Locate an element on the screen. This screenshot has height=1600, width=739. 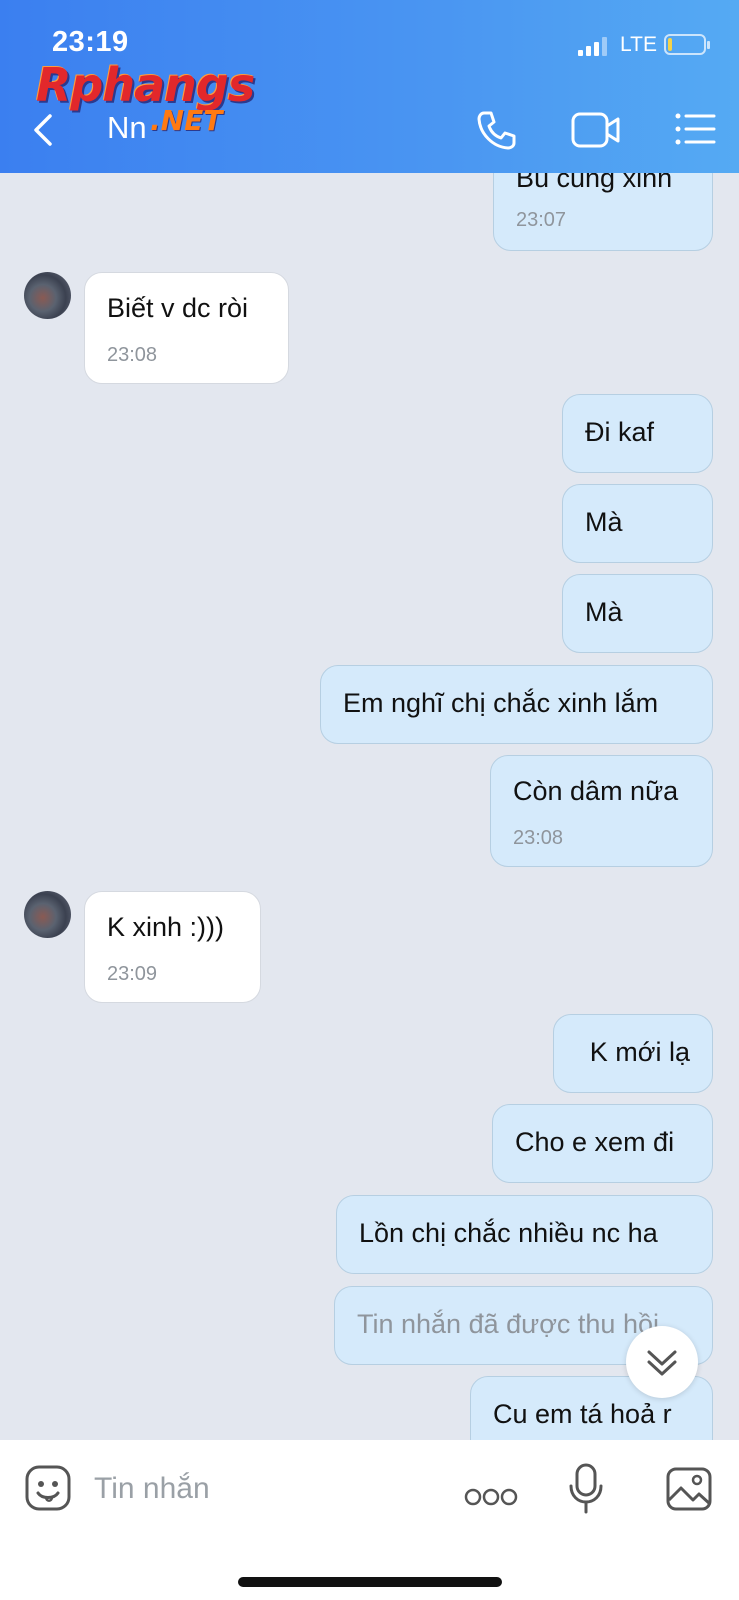
chat-header: 23:19 LTE Rphangs .NET Nn is located at coordinates (369, 86).